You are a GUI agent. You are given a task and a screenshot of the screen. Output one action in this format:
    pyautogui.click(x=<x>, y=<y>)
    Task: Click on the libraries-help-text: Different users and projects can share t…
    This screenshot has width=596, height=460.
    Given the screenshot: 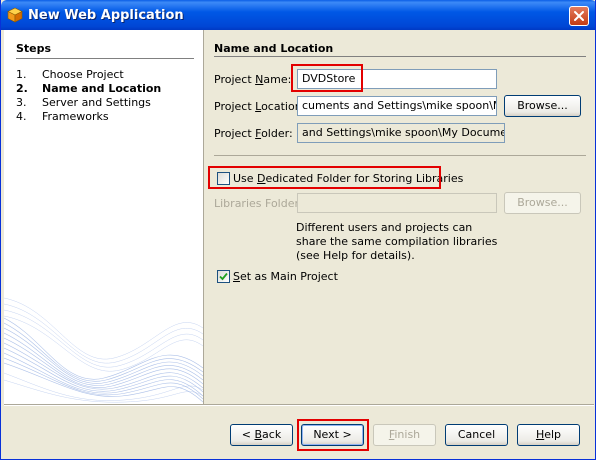 What is the action you would take?
    pyautogui.click(x=397, y=241)
    